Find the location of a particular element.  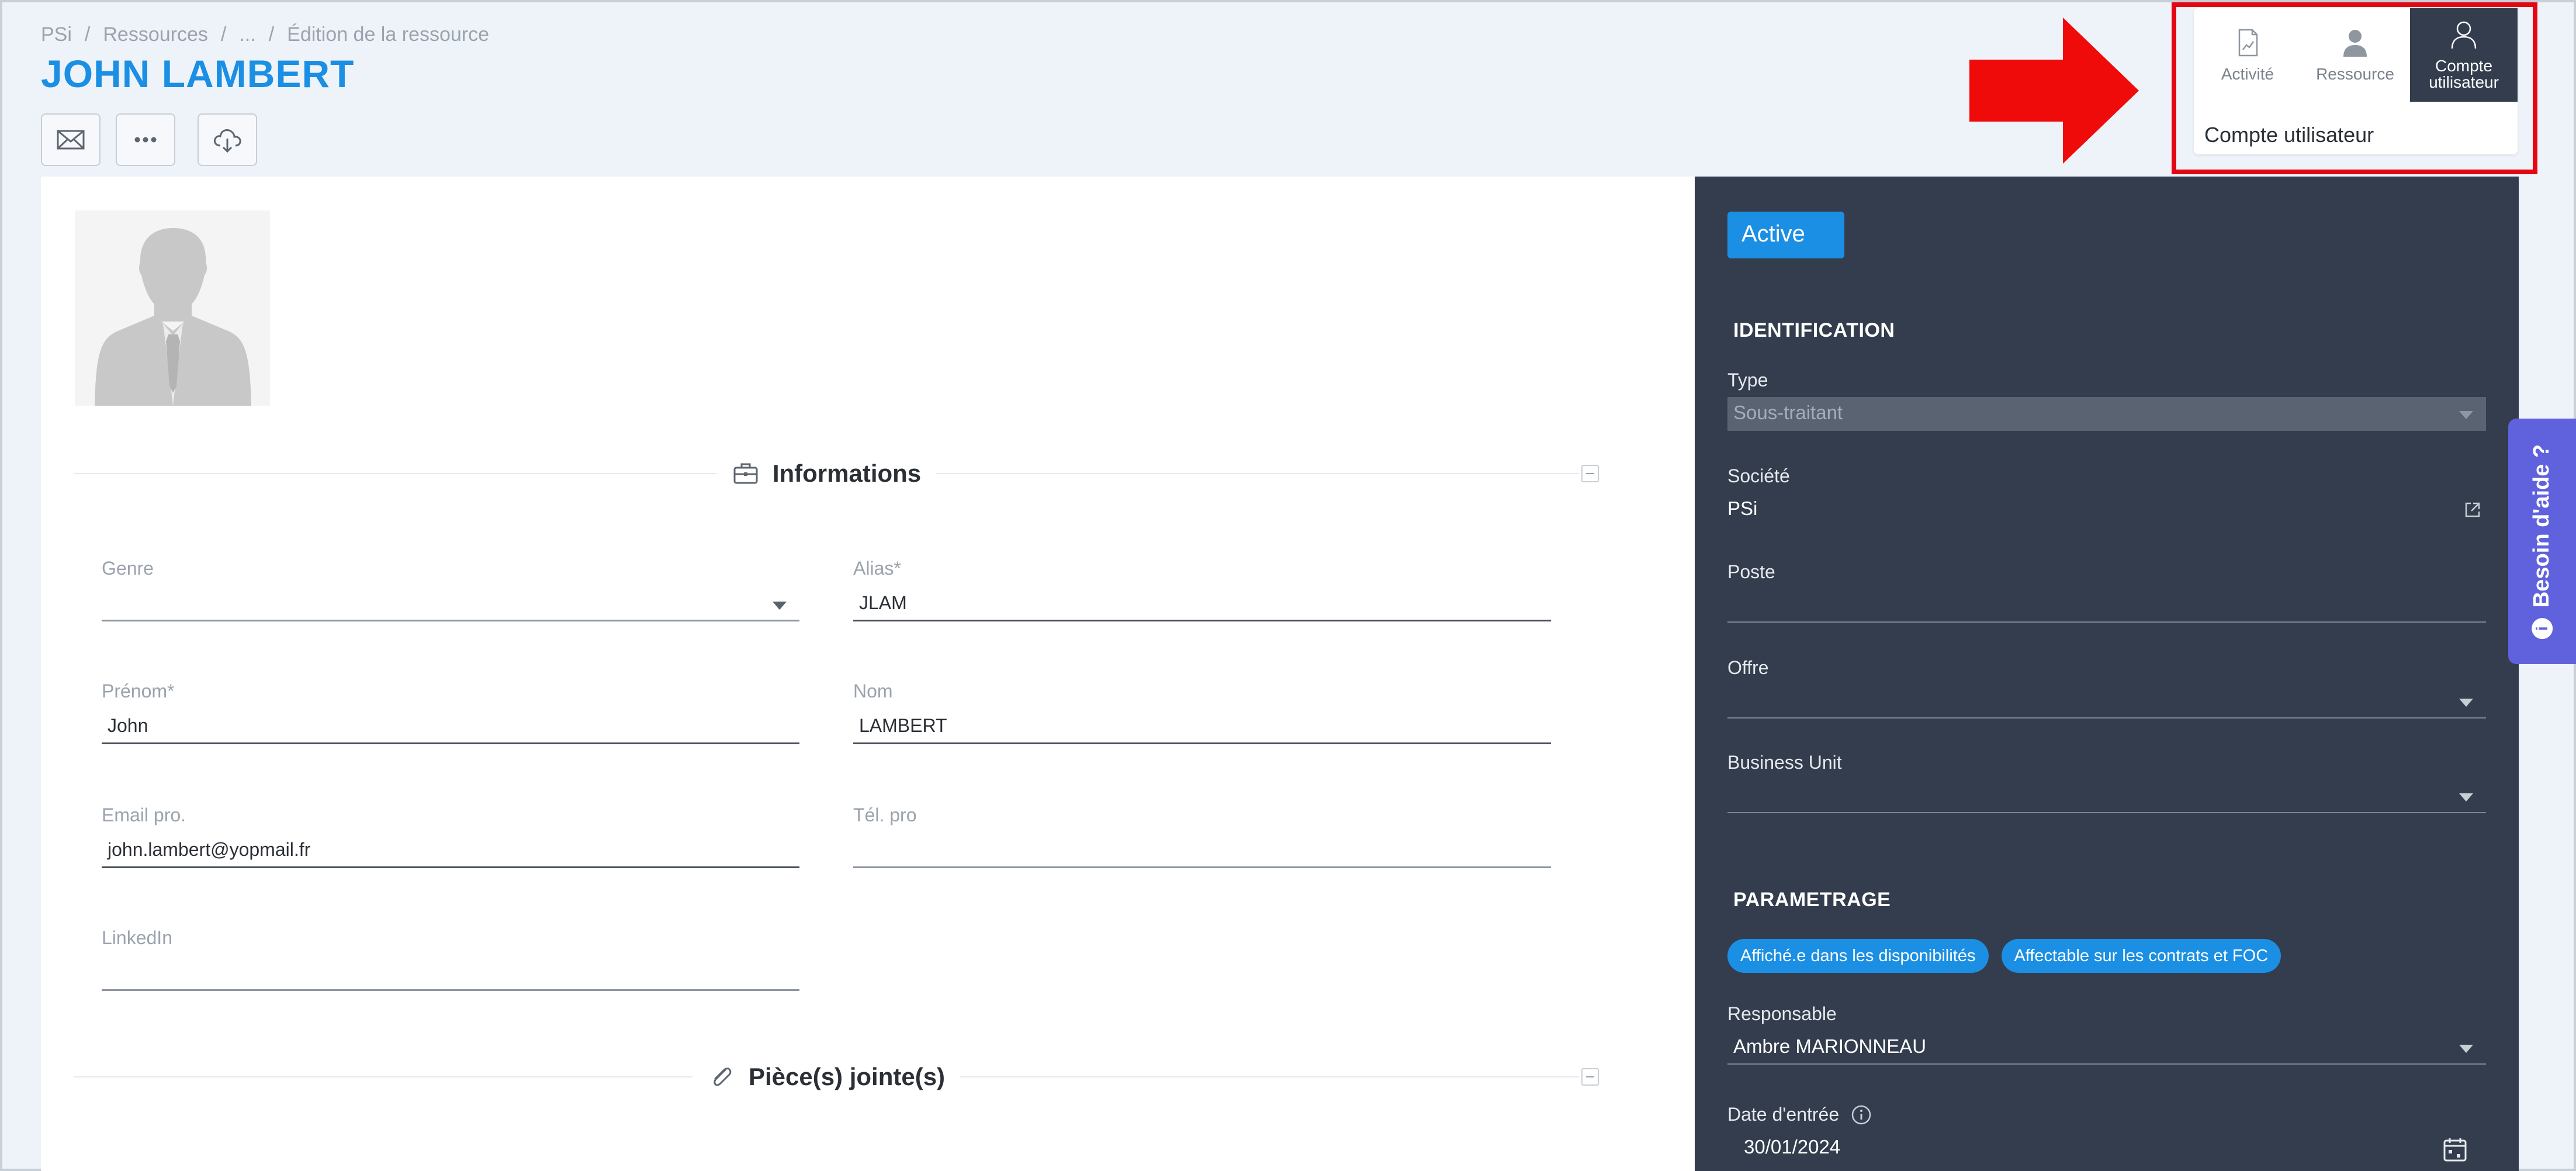

toolbar is located at coordinates (149, 139).